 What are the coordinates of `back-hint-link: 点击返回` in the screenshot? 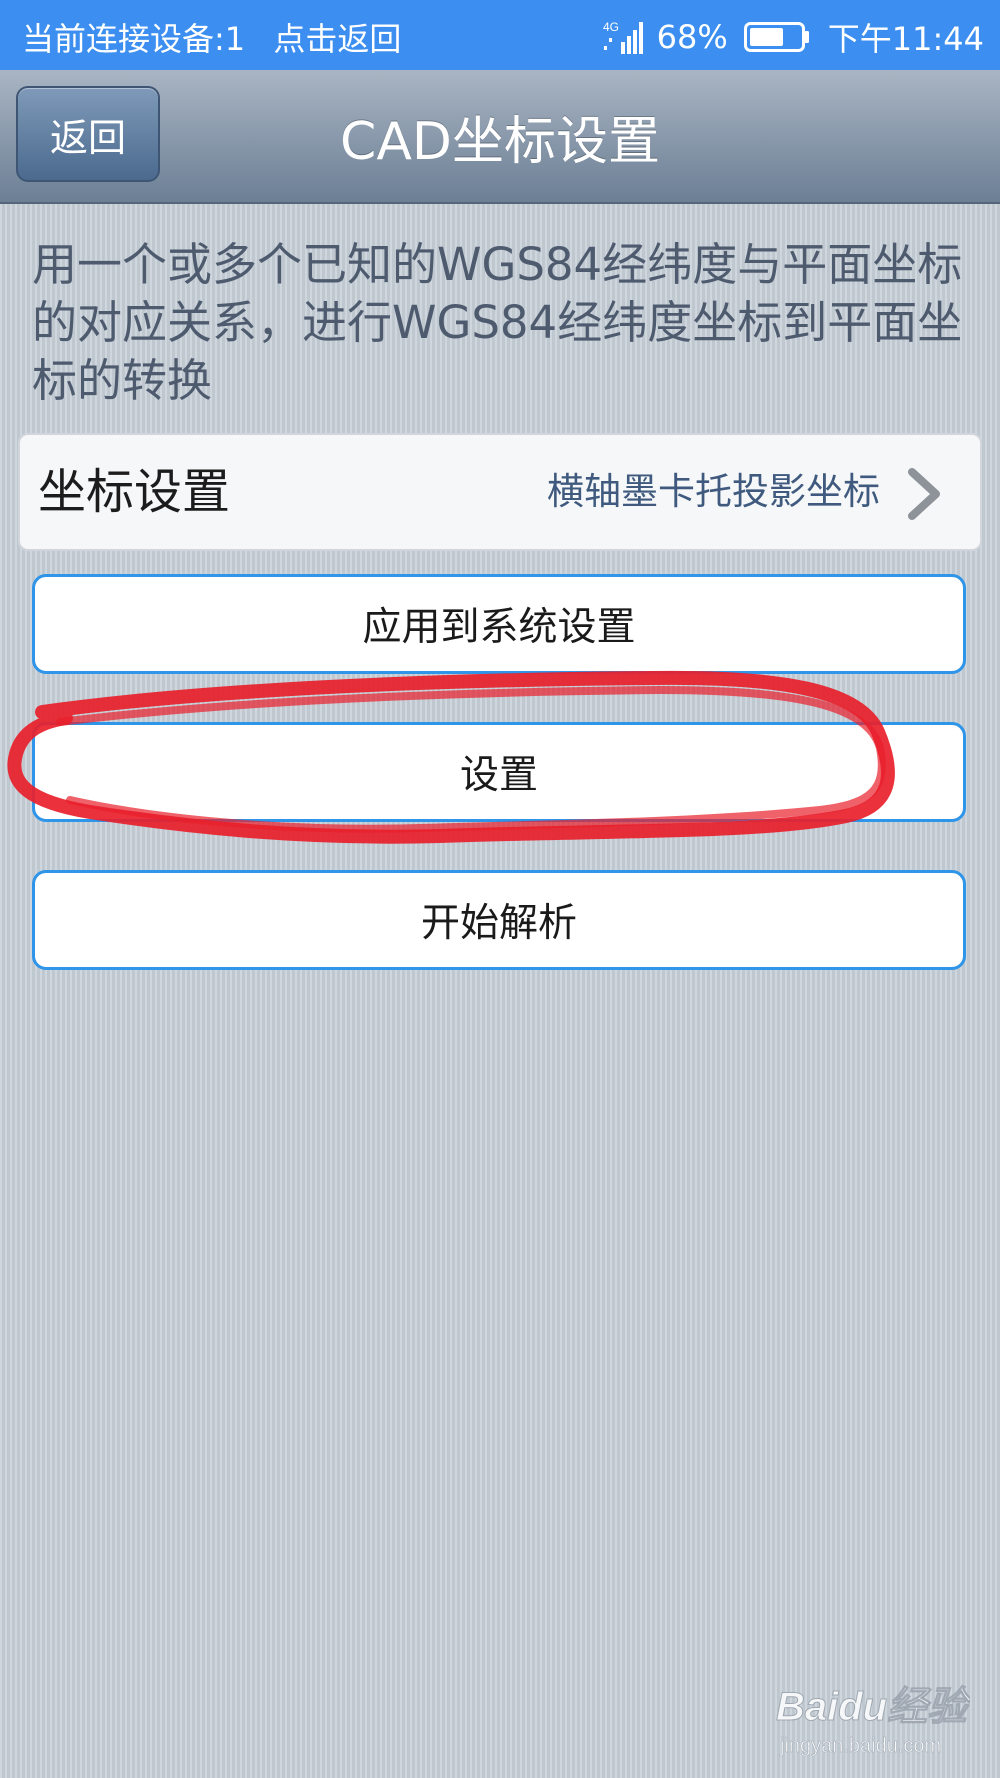 It's located at (337, 39).